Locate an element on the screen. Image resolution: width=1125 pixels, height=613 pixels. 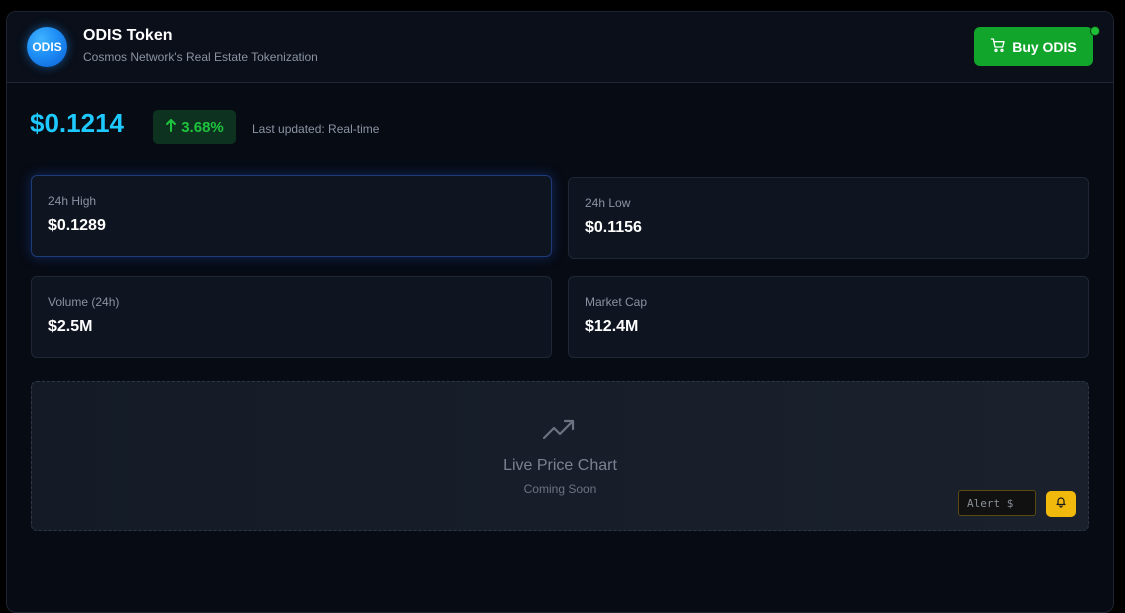
stat-label: 24h High is located at coordinates (72, 201).